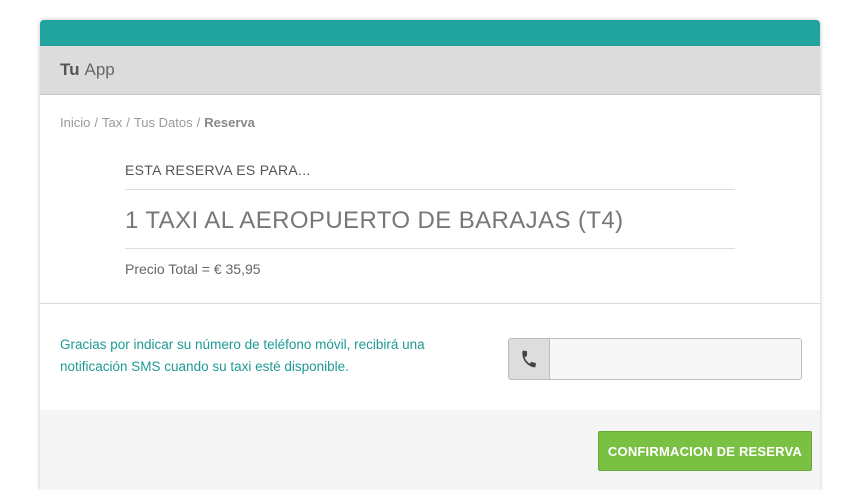 Image resolution: width=860 pixels, height=490 pixels. What do you see at coordinates (229, 122) in the screenshot?
I see `breadcrumb-current: Reserva` at bounding box center [229, 122].